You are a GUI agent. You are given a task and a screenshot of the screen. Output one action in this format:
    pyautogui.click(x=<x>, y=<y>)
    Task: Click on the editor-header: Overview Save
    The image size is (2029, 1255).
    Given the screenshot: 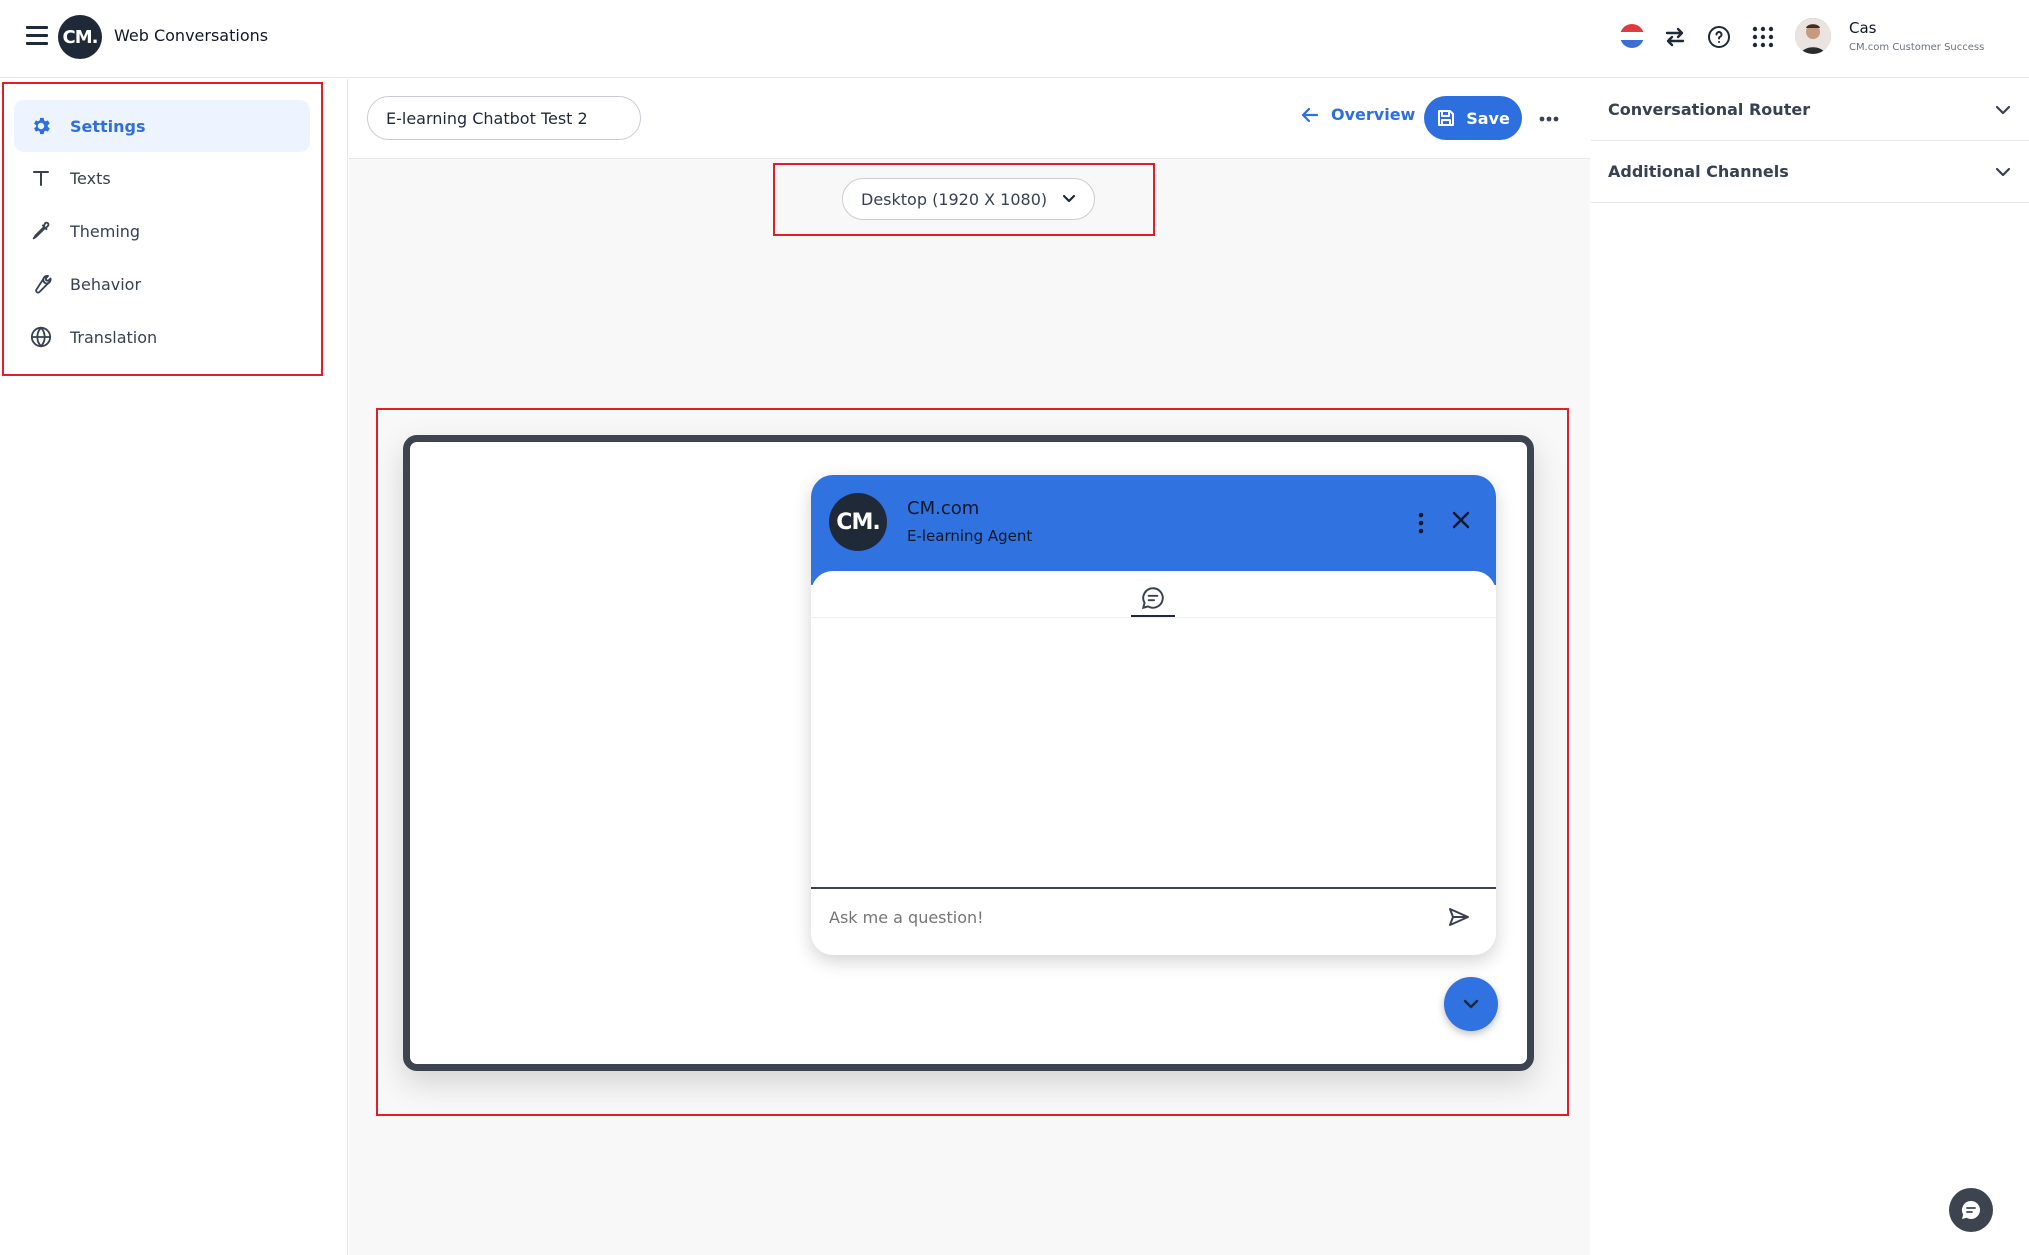 What is the action you would take?
    pyautogui.click(x=969, y=119)
    